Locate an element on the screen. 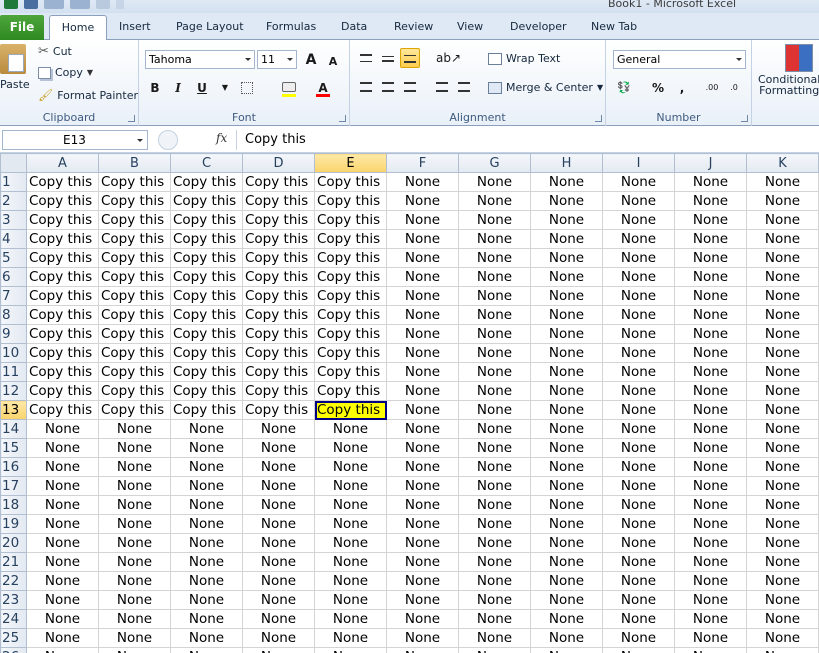 Image resolution: width=819 pixels, height=653 pixels. cell-a17: None is located at coordinates (62, 486).